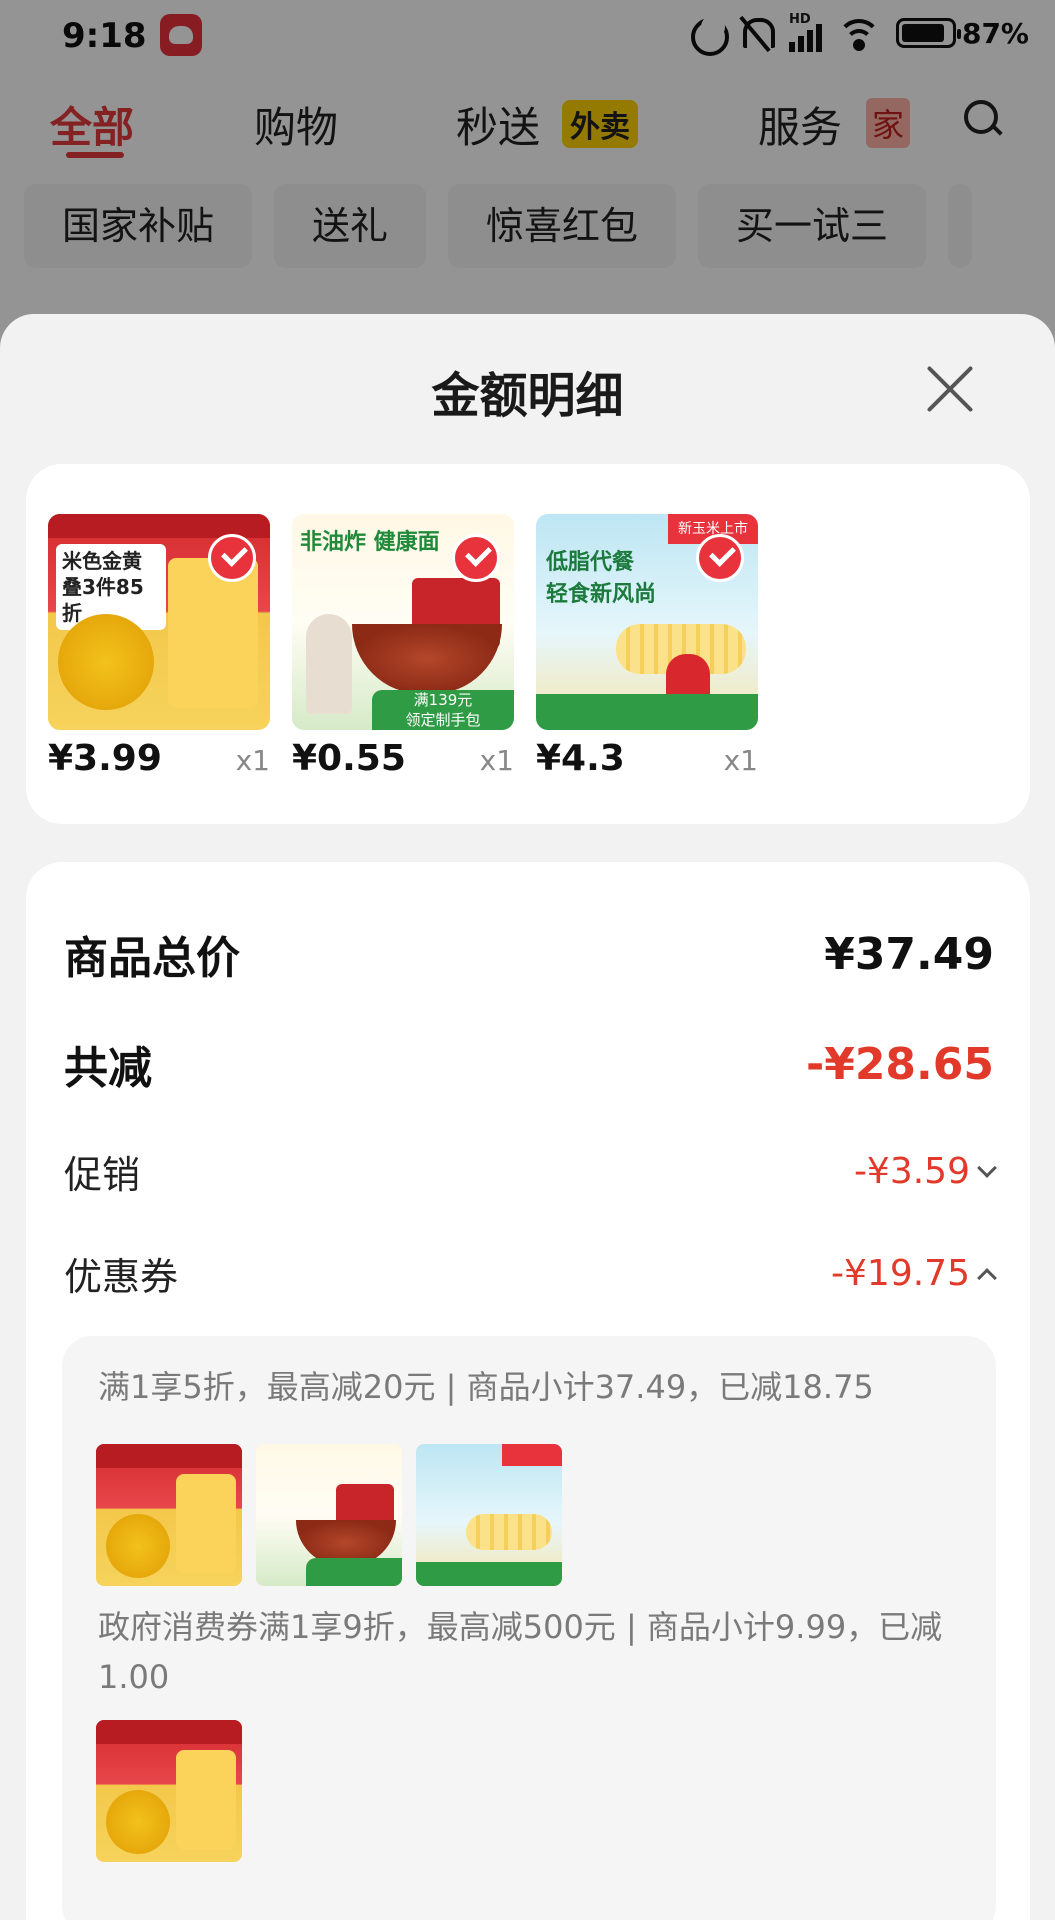 The width and height of the screenshot is (1055, 1920). What do you see at coordinates (527, 396) in the screenshot?
I see `sheet-title: 金额明细` at bounding box center [527, 396].